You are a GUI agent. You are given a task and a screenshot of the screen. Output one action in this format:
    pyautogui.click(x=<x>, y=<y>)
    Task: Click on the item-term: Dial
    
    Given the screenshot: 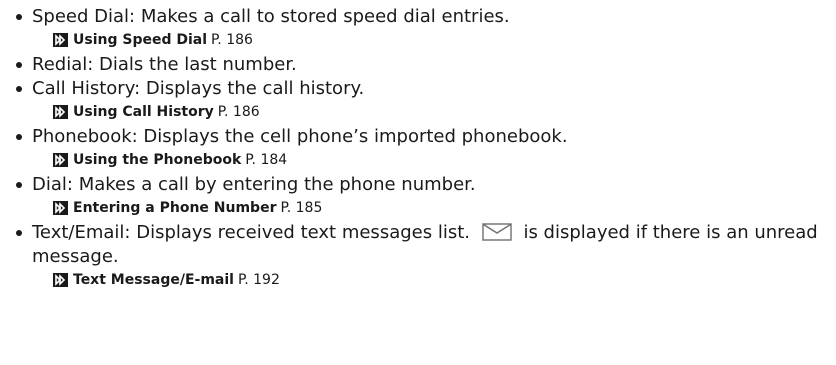 What is the action you would take?
    pyautogui.click(x=49, y=184)
    